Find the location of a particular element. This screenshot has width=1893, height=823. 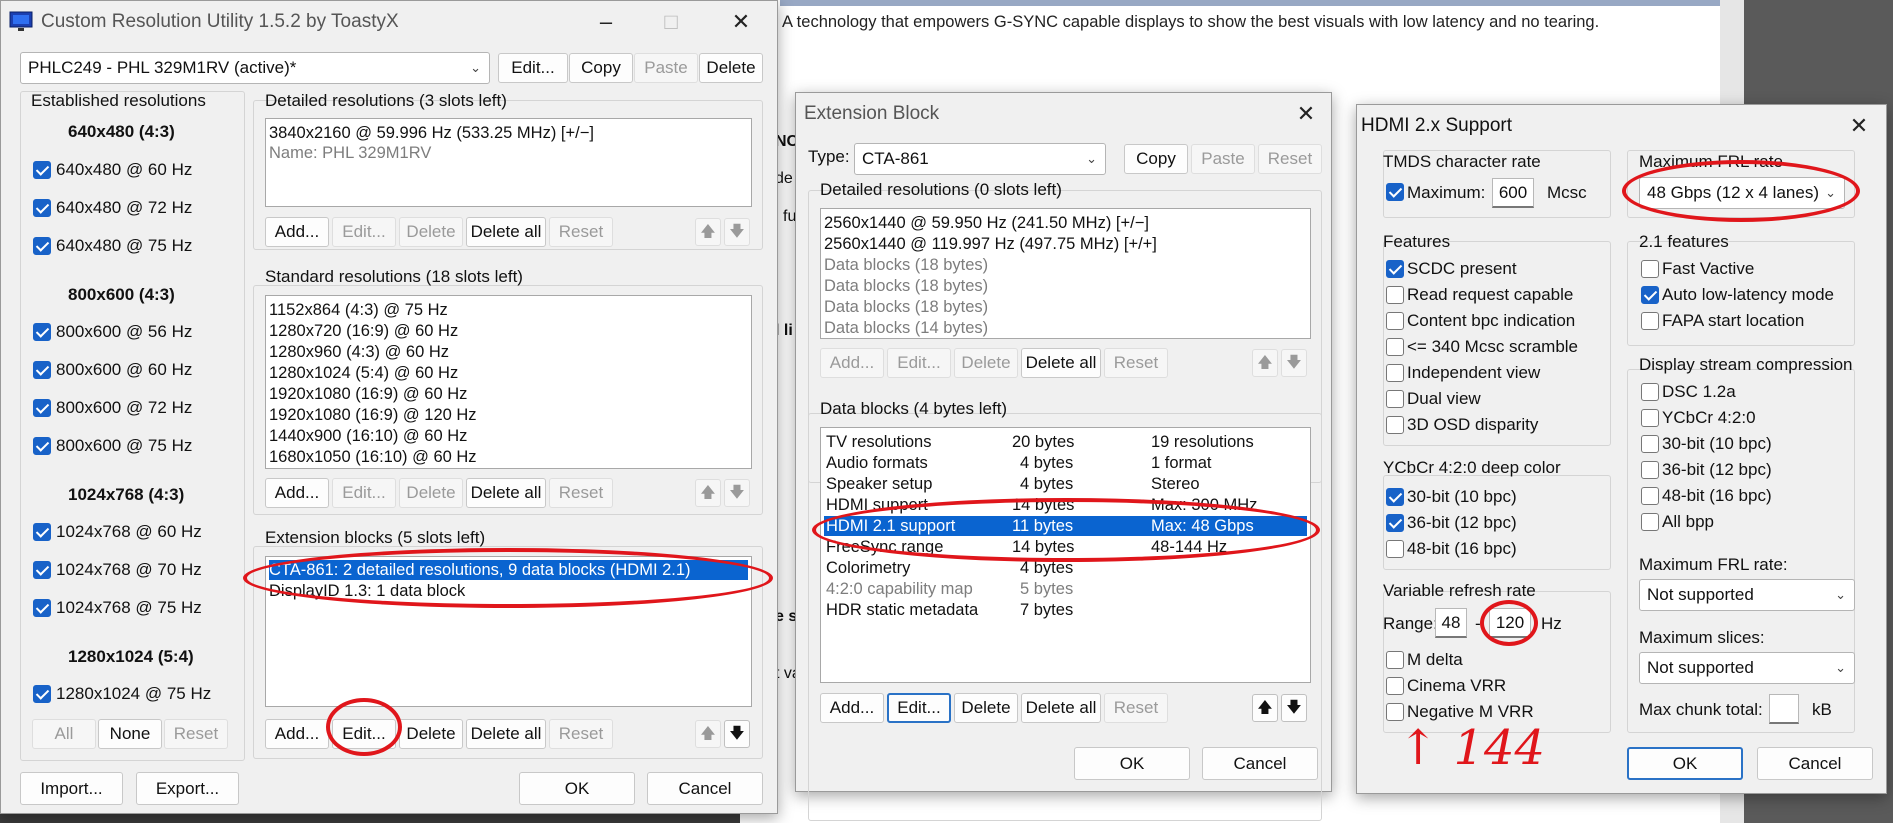

ext-copy-button: Copy is located at coordinates (1156, 159).